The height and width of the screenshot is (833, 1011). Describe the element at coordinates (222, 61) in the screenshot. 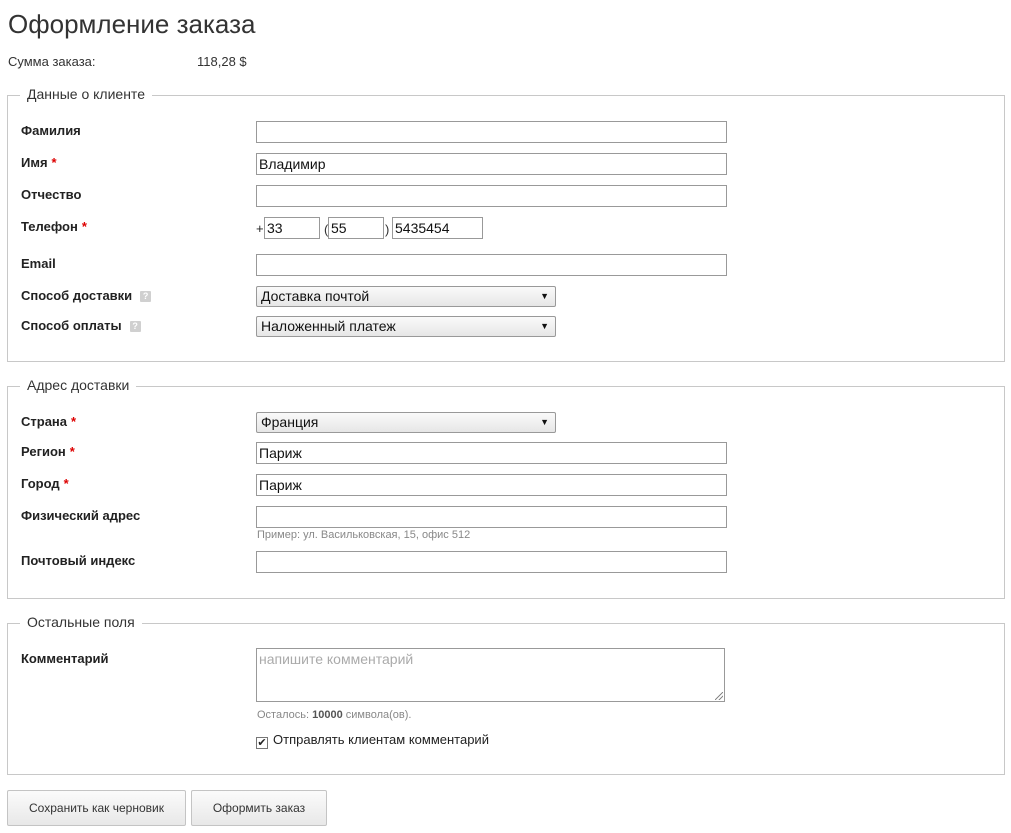

I see `order-sum-value: 118,28 $` at that location.